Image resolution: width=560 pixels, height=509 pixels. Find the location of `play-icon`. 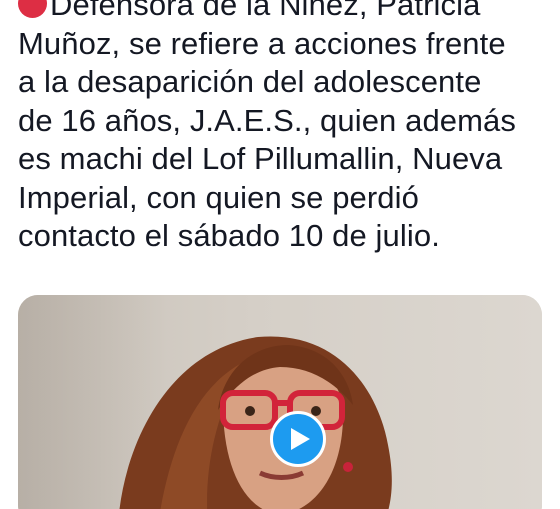

play-icon is located at coordinates (300, 439).